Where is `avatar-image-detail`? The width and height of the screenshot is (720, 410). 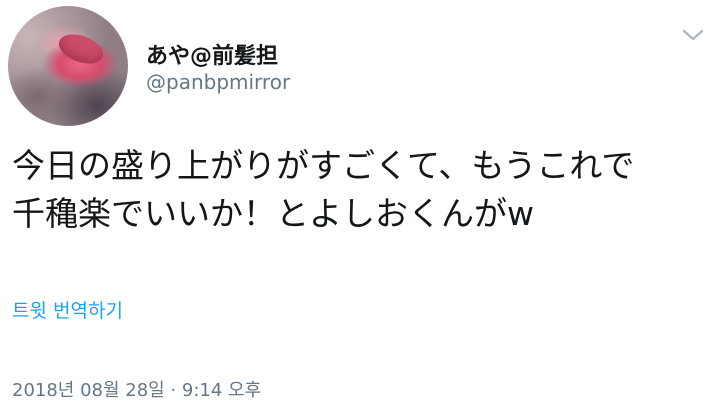 avatar-image-detail is located at coordinates (81, 49).